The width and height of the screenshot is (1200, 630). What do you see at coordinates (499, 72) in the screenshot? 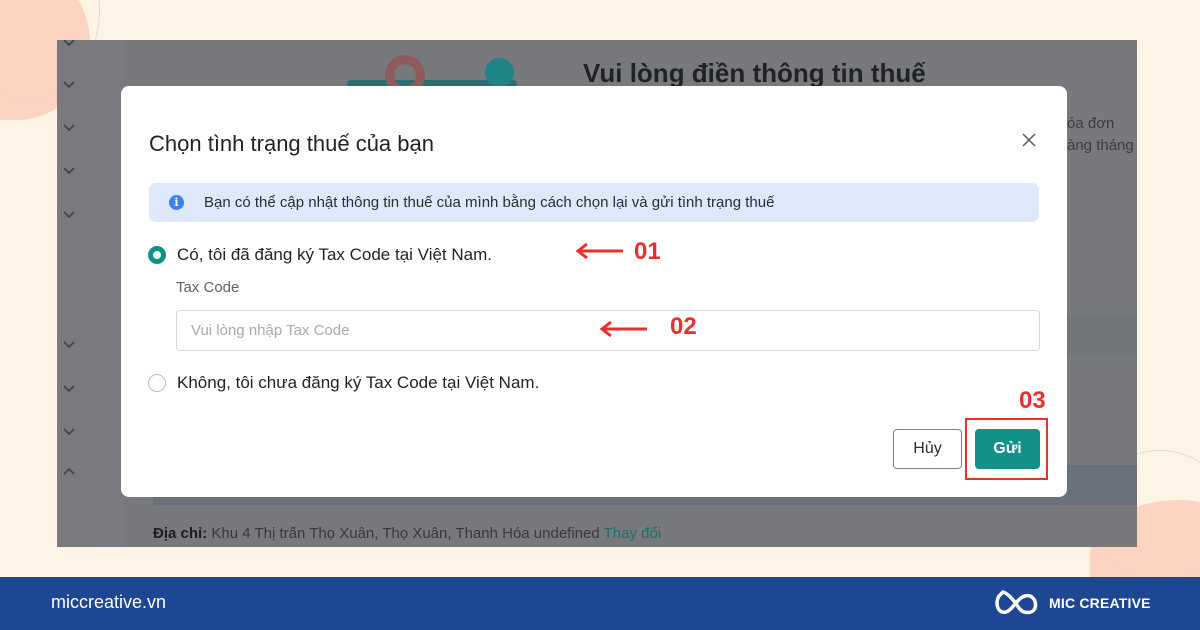
I see `illustration` at bounding box center [499, 72].